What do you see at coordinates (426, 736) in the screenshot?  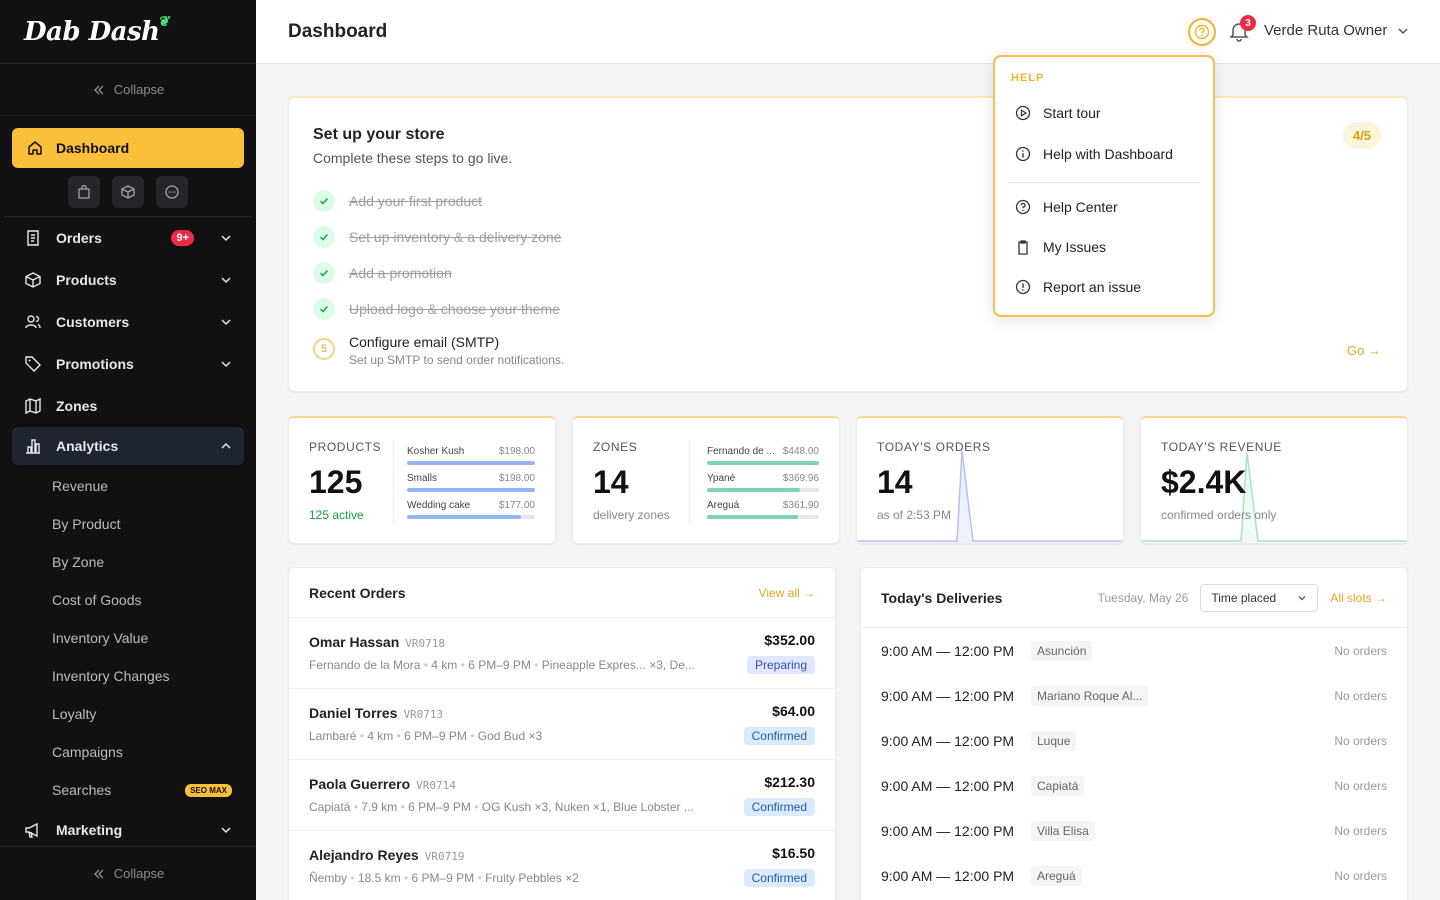 I see `order-meta: Lambaré • 4 km • 6 PM–9 PM • God Bud ×3` at bounding box center [426, 736].